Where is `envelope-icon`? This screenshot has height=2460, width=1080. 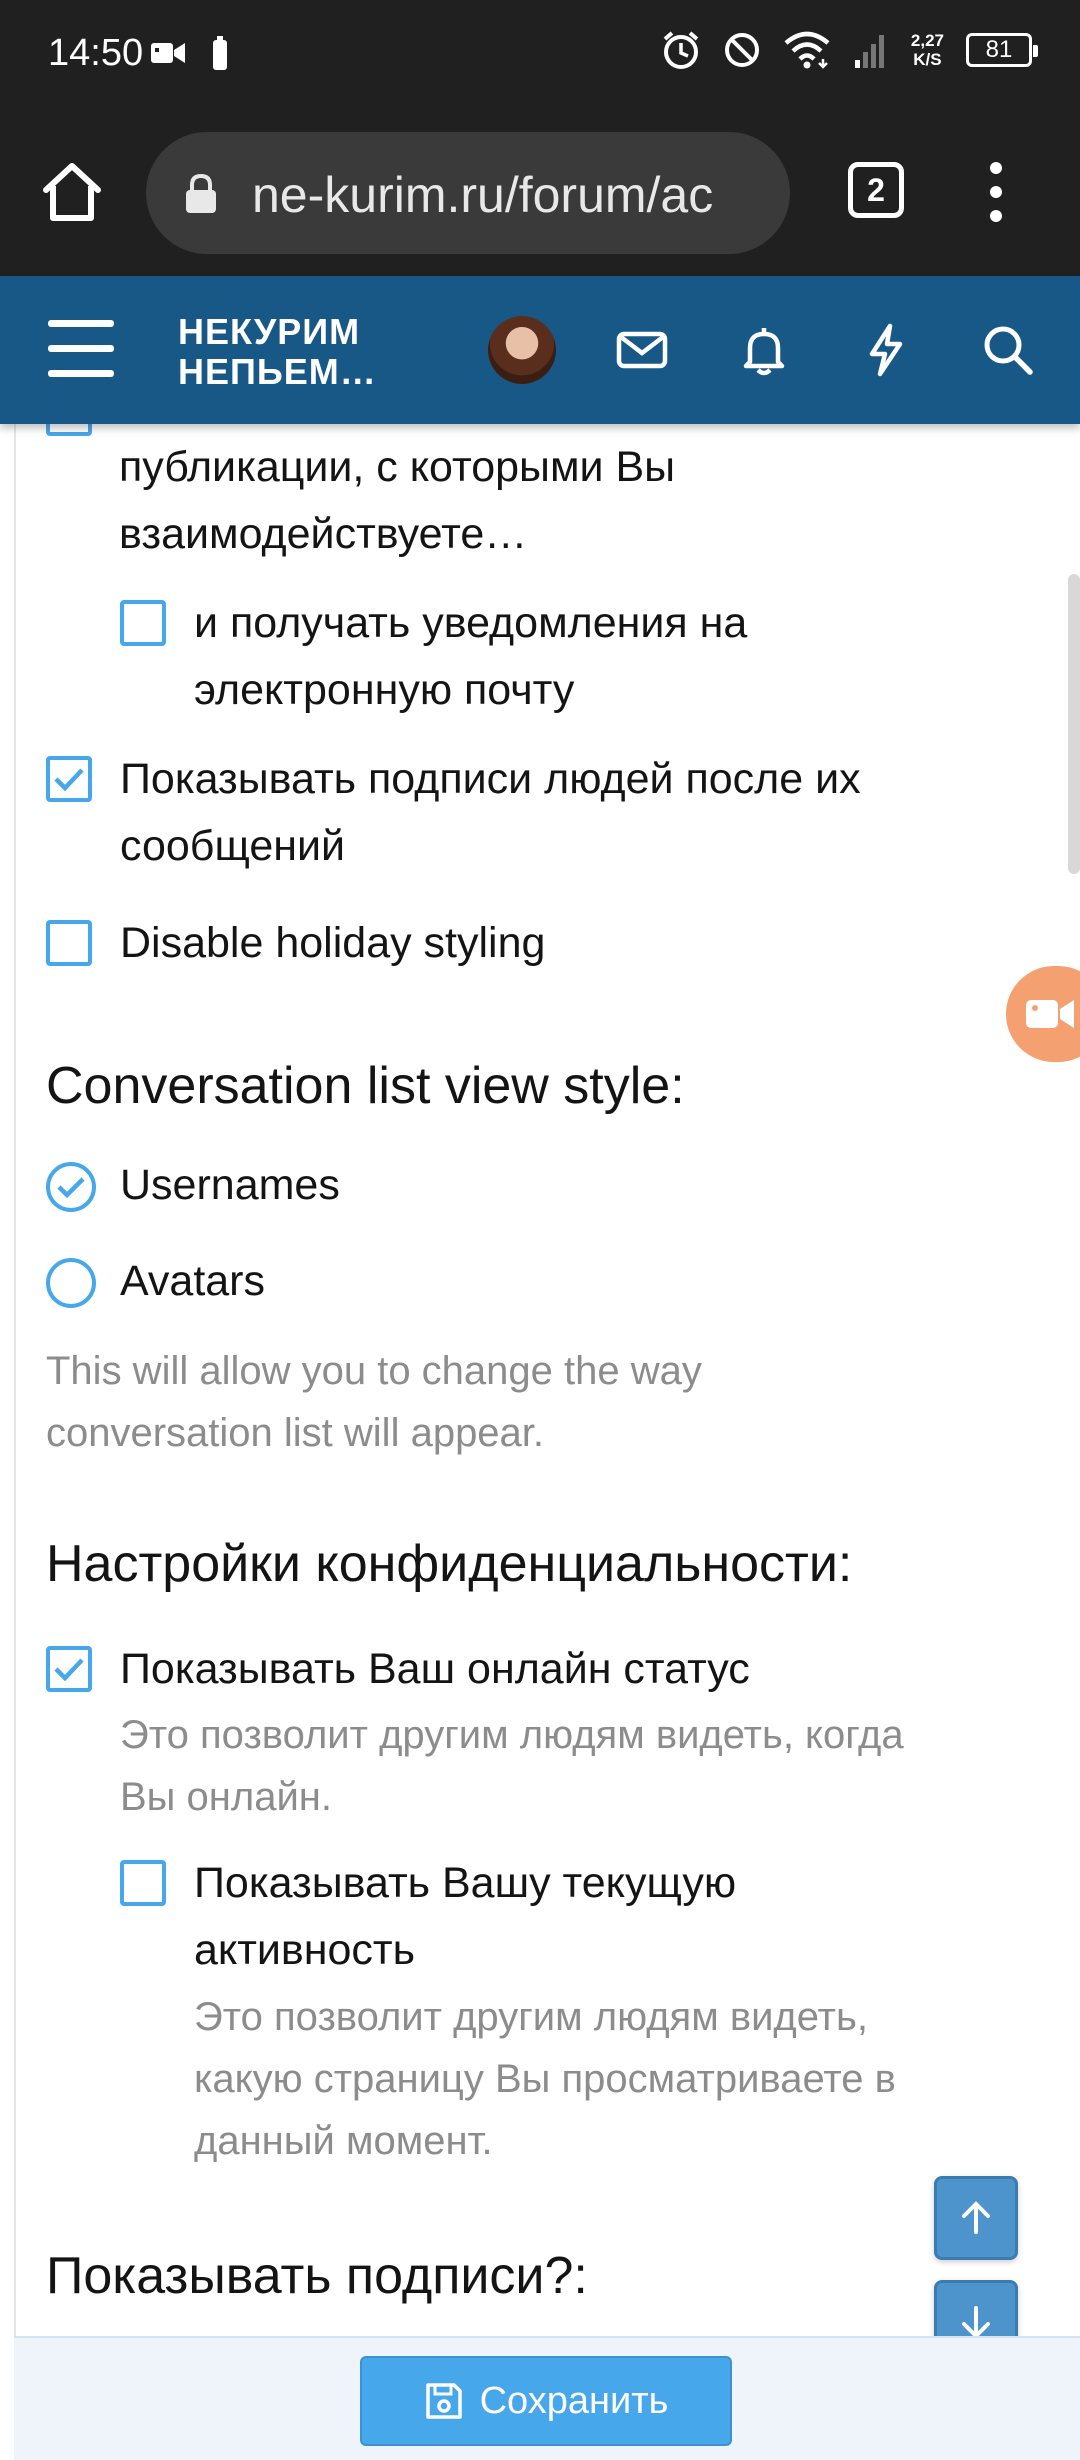 envelope-icon is located at coordinates (642, 350).